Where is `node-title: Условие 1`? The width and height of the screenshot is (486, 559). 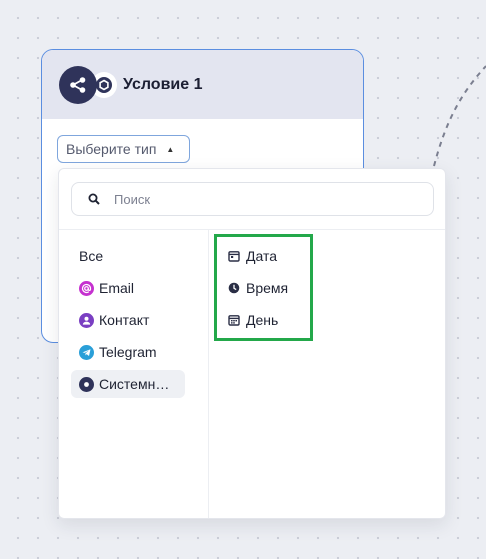
node-title: Условие 1 is located at coordinates (163, 84).